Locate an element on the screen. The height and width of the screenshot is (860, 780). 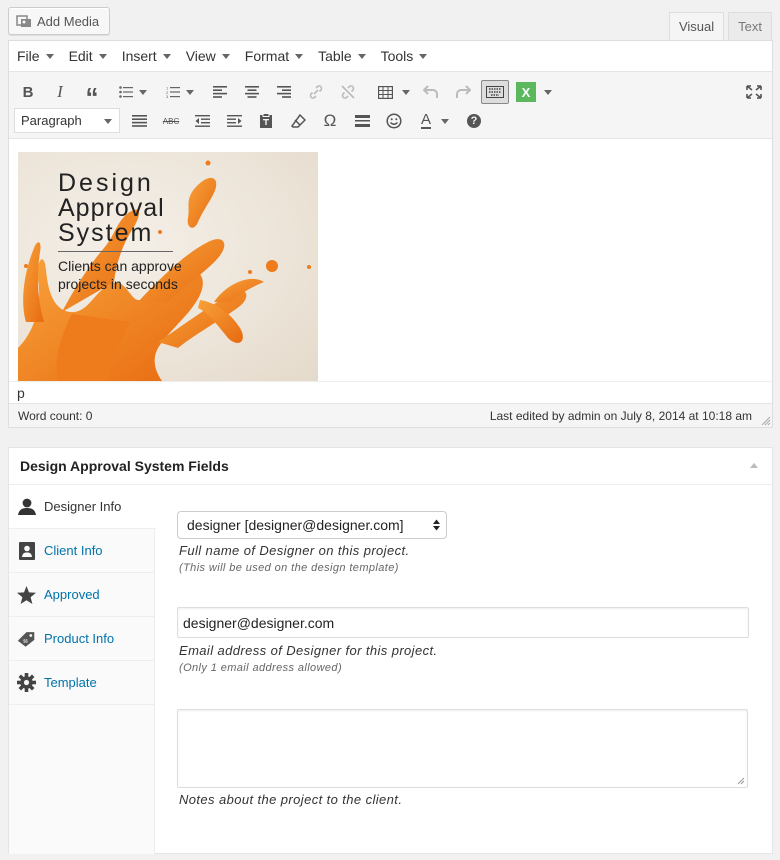
format-select-value: Paragraph is located at coordinates (51, 120).